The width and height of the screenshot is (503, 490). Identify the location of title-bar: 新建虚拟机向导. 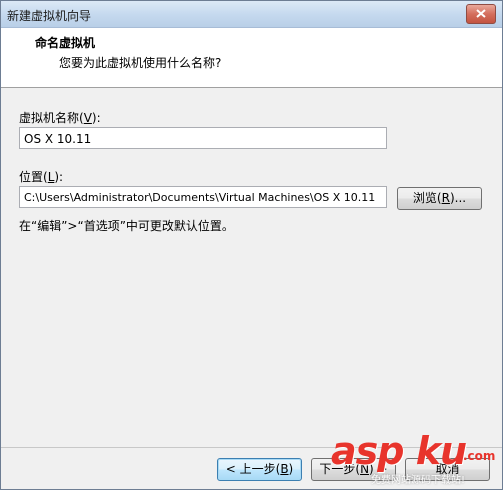
(251, 14).